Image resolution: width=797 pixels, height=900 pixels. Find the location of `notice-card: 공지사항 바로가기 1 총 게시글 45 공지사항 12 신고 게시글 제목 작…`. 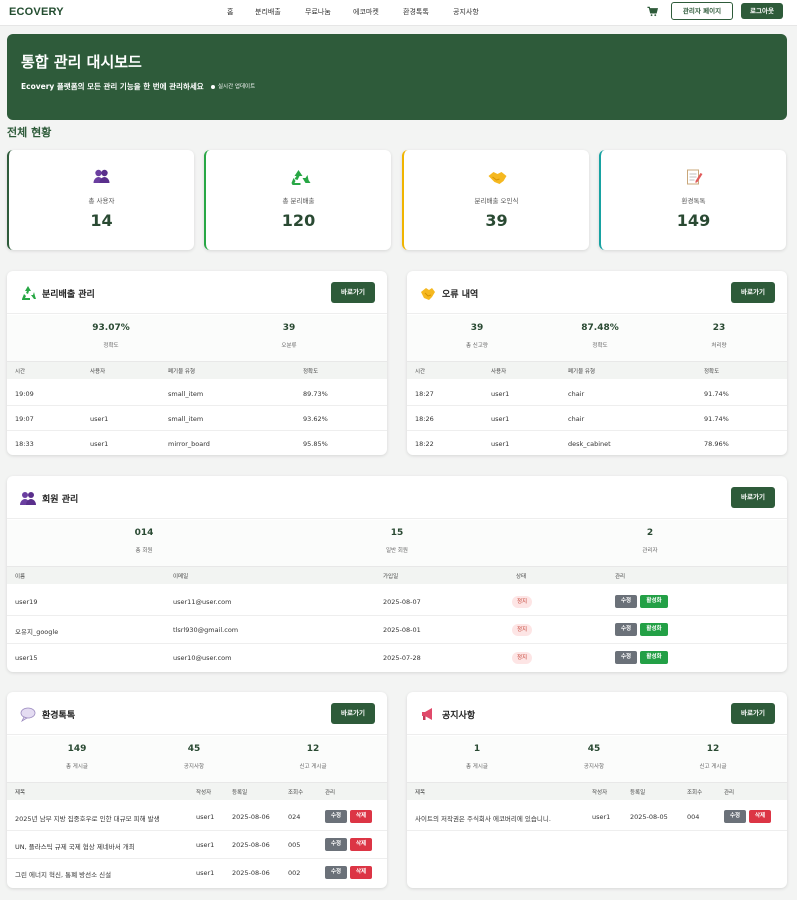

notice-card: 공지사항 바로가기 1 총 게시글 45 공지사항 12 신고 게시글 제목 작… is located at coordinates (597, 790).